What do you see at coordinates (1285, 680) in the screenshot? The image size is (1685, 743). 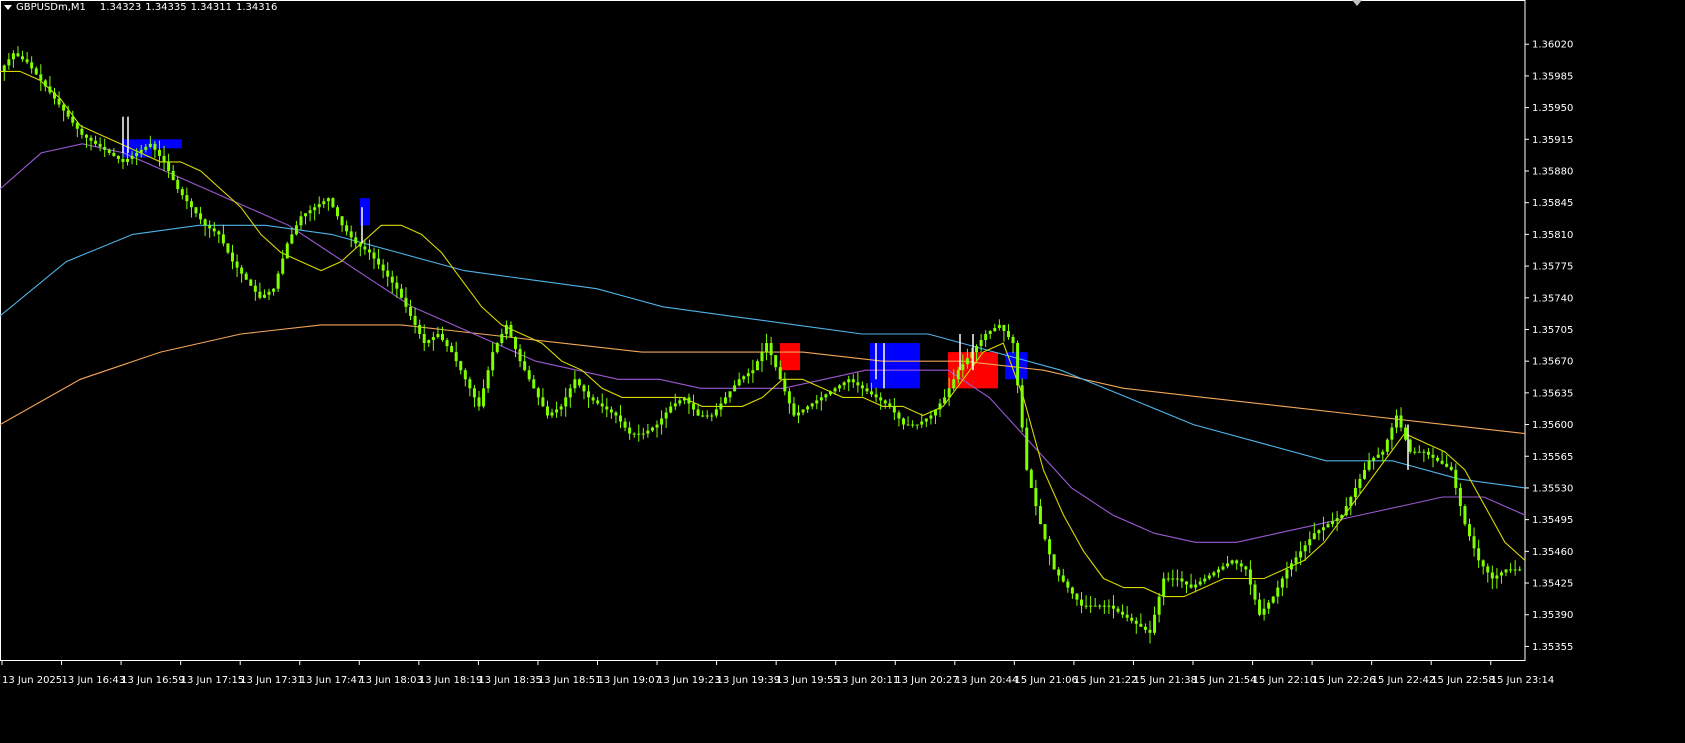 I see `x-tick-label: 15 Jun 22:10` at bounding box center [1285, 680].